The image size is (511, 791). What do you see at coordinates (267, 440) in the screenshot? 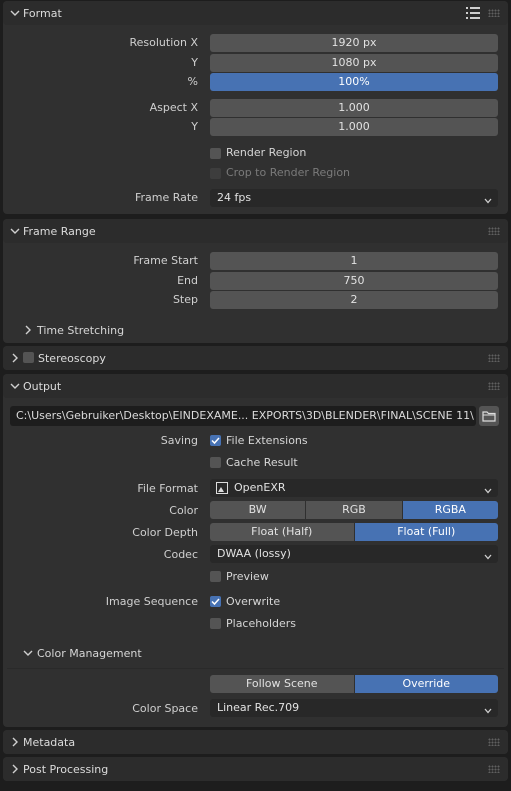
I see `file-extensions-label: File Extensions` at bounding box center [267, 440].